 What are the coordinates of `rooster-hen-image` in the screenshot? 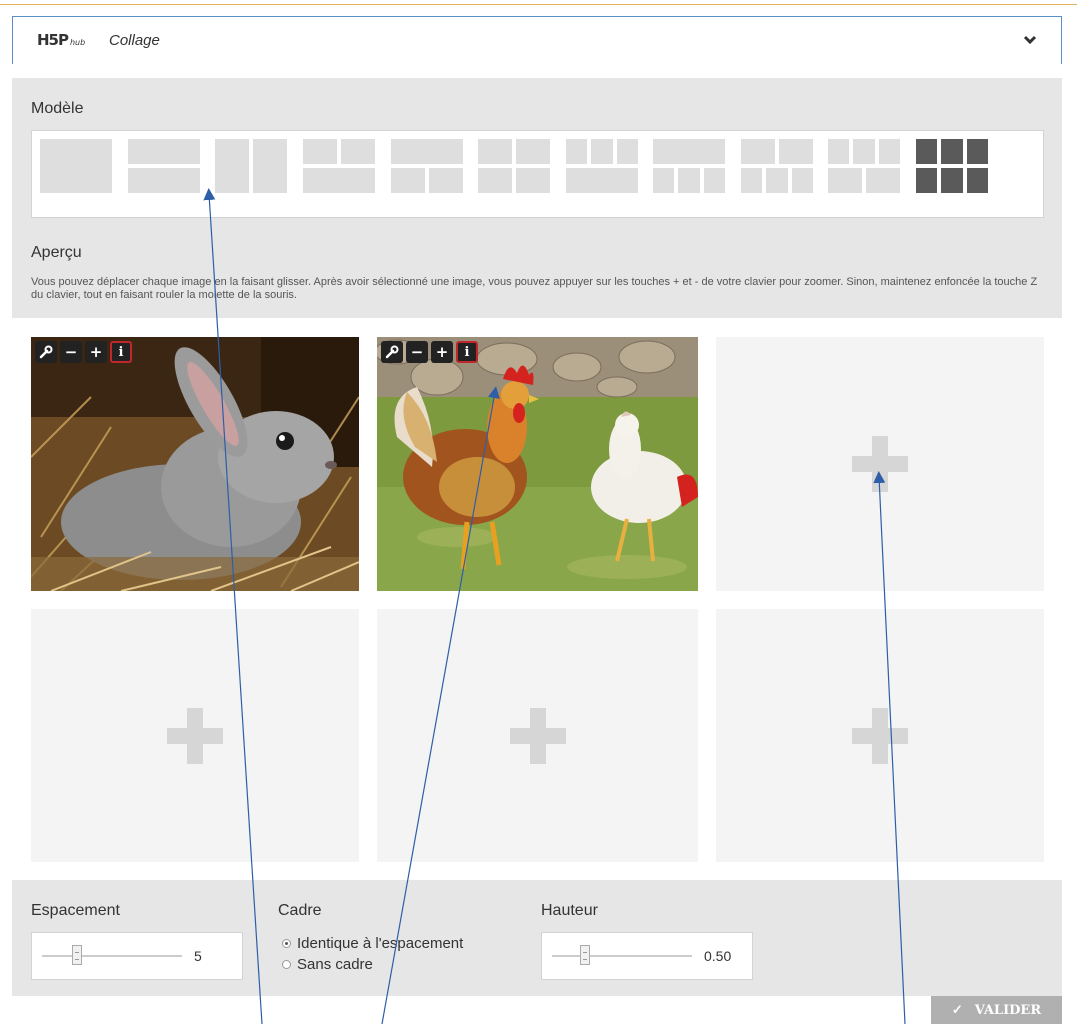 It's located at (537, 464).